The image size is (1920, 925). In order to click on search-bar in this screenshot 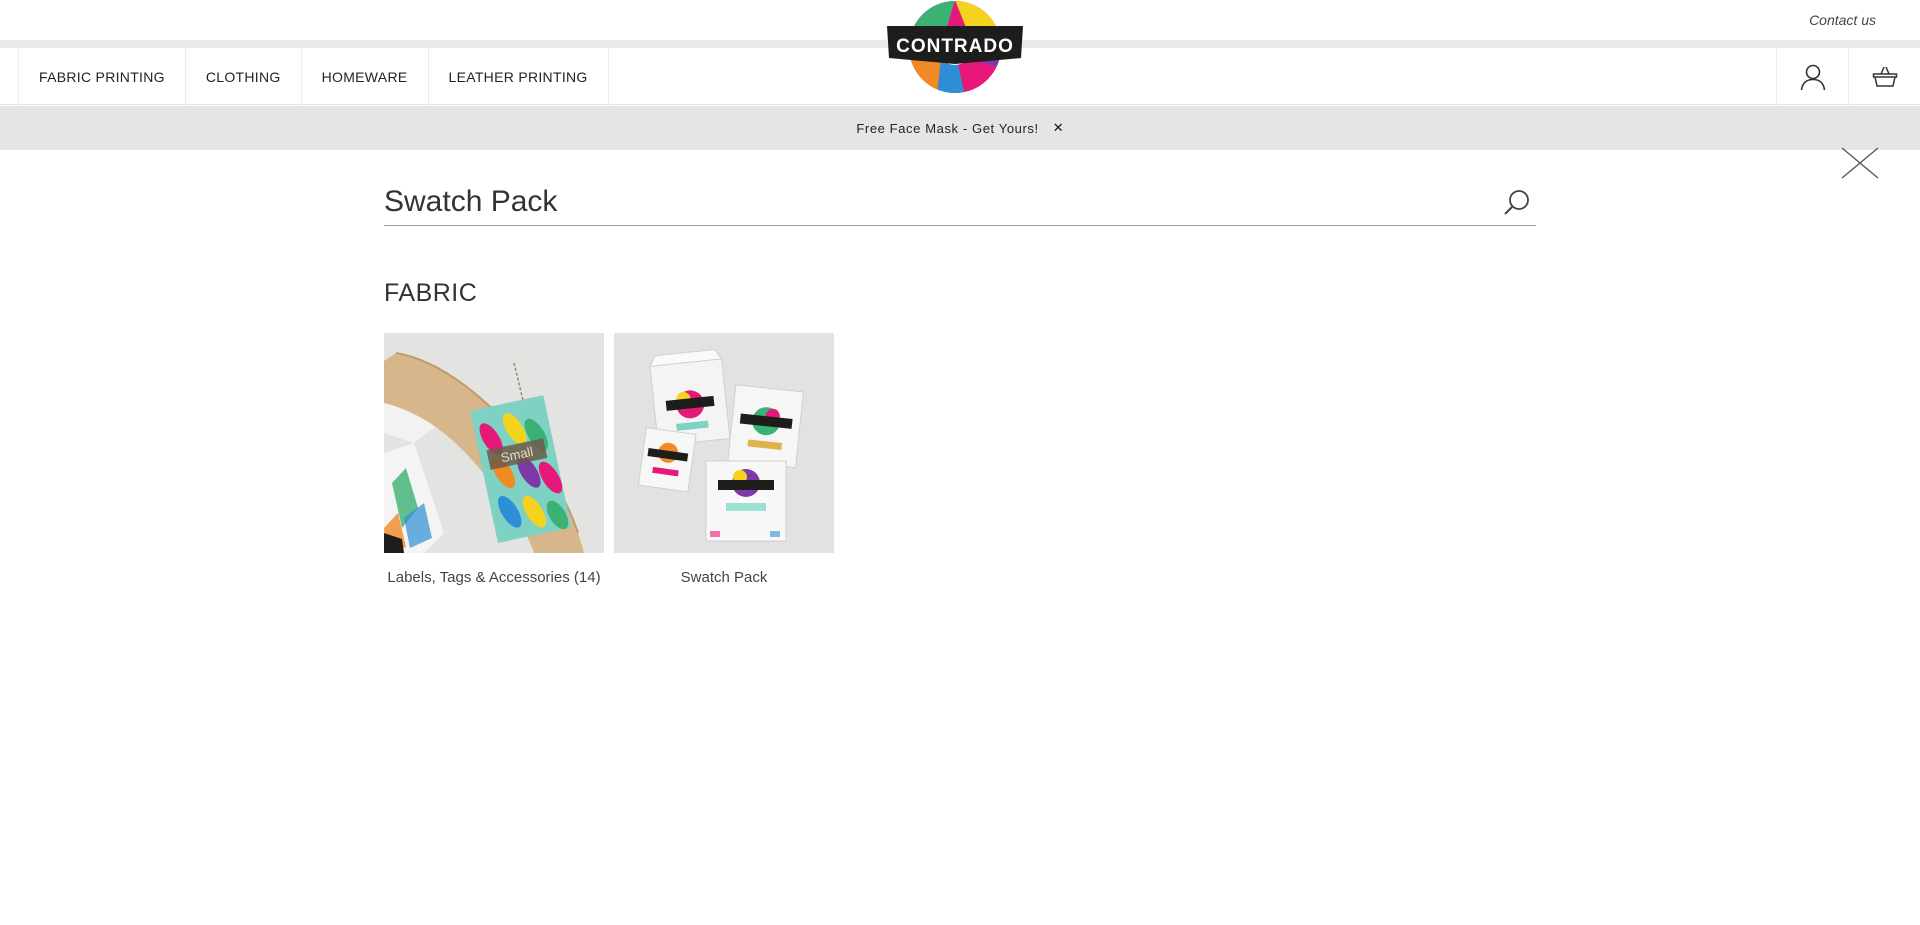, I will do `click(960, 203)`.